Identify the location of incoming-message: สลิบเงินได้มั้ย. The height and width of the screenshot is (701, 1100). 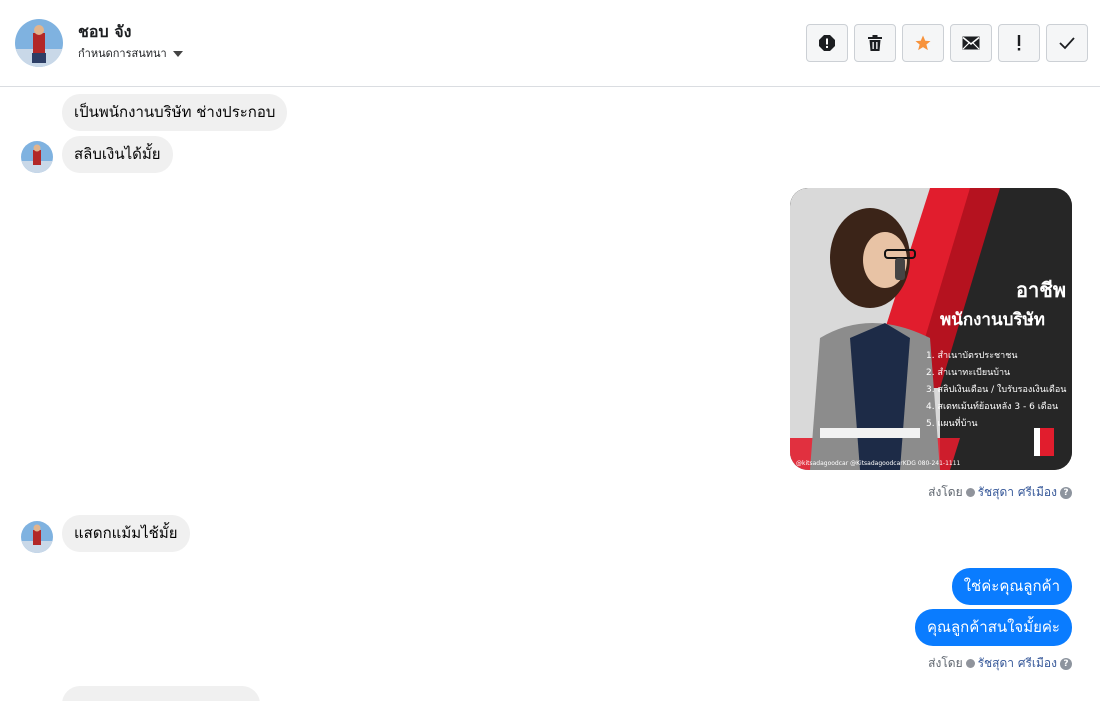
(117, 154).